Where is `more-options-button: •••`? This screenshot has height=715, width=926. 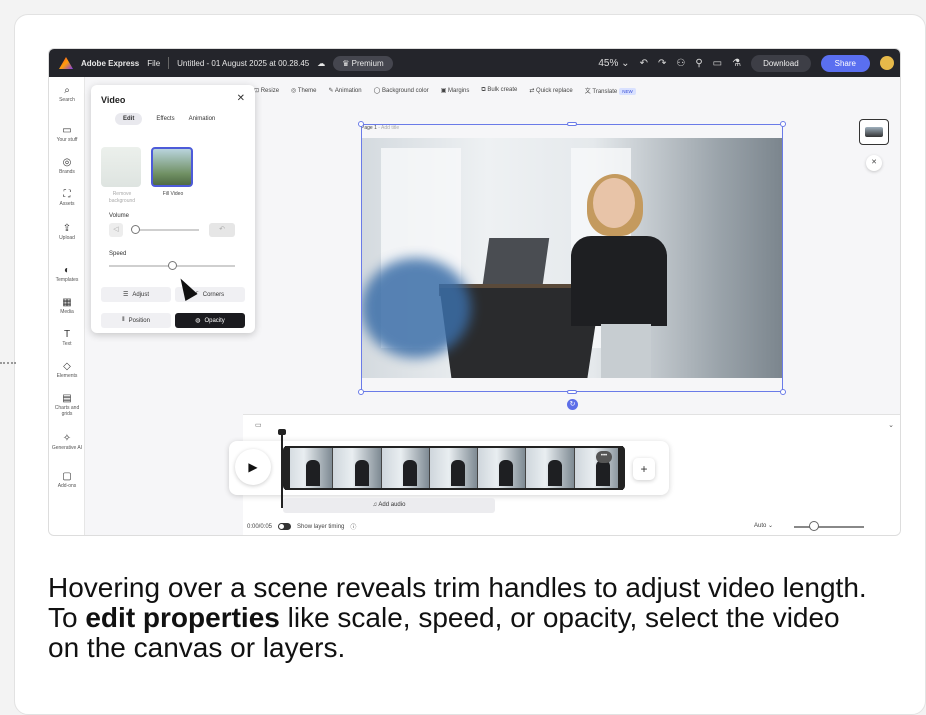
more-options-button: ••• is located at coordinates (604, 457).